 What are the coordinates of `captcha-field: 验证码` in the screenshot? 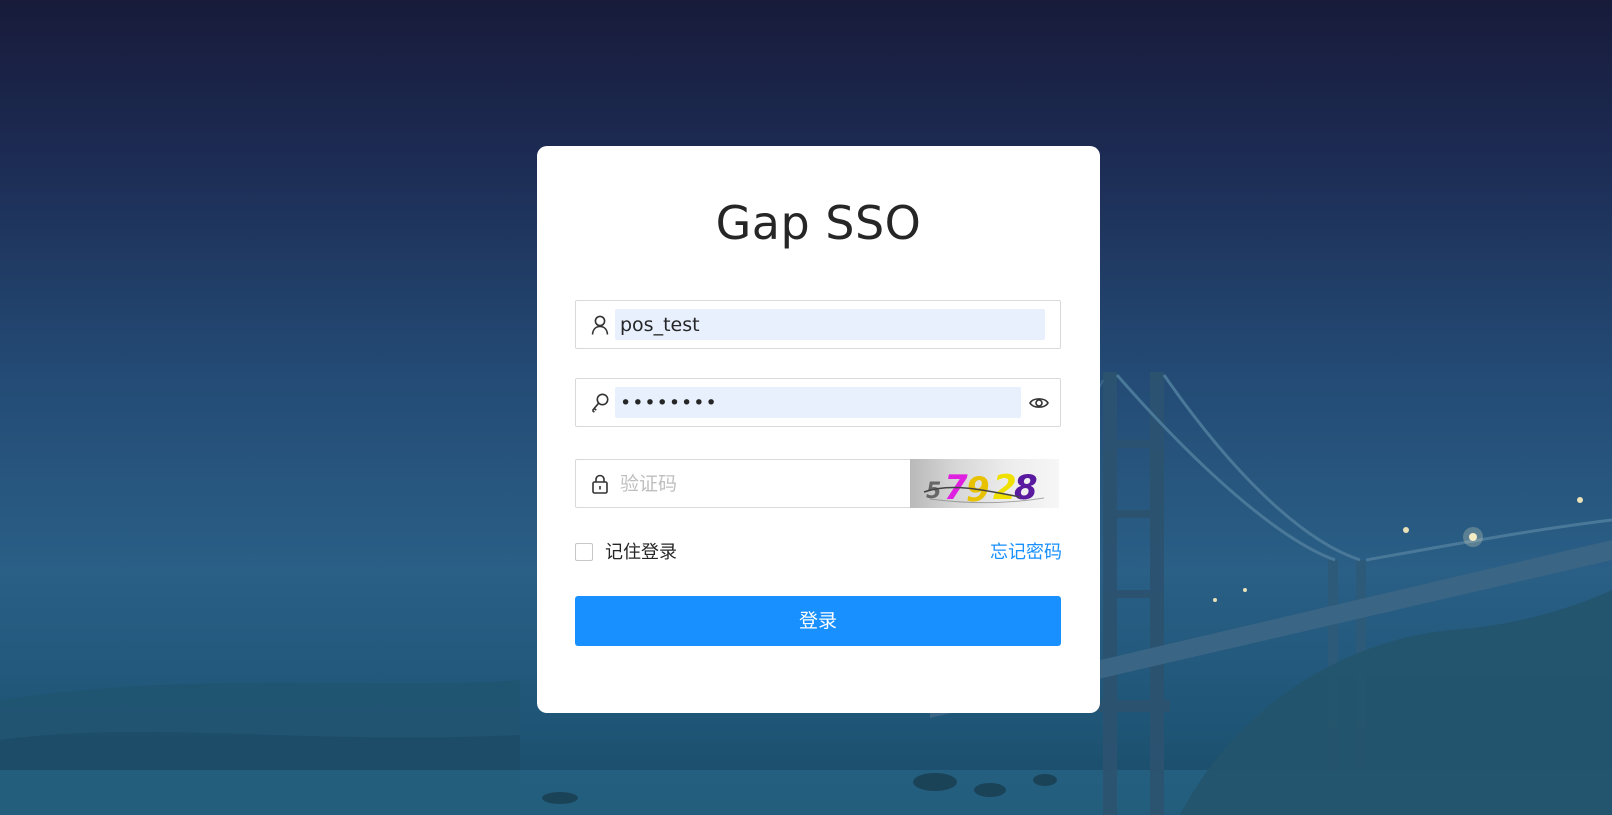 It's located at (745, 483).